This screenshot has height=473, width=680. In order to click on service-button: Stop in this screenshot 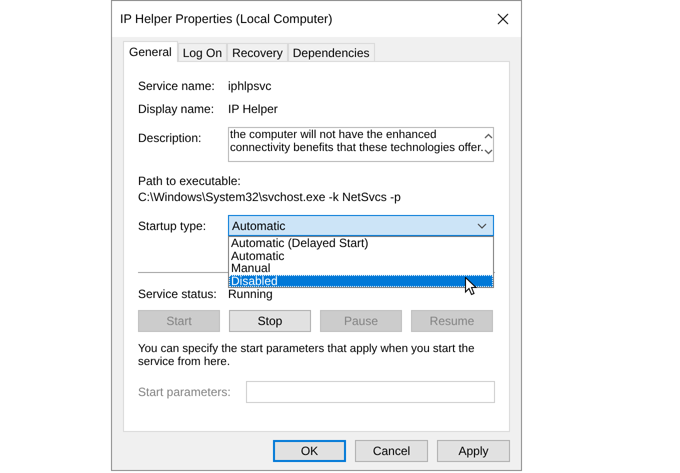, I will do `click(270, 321)`.